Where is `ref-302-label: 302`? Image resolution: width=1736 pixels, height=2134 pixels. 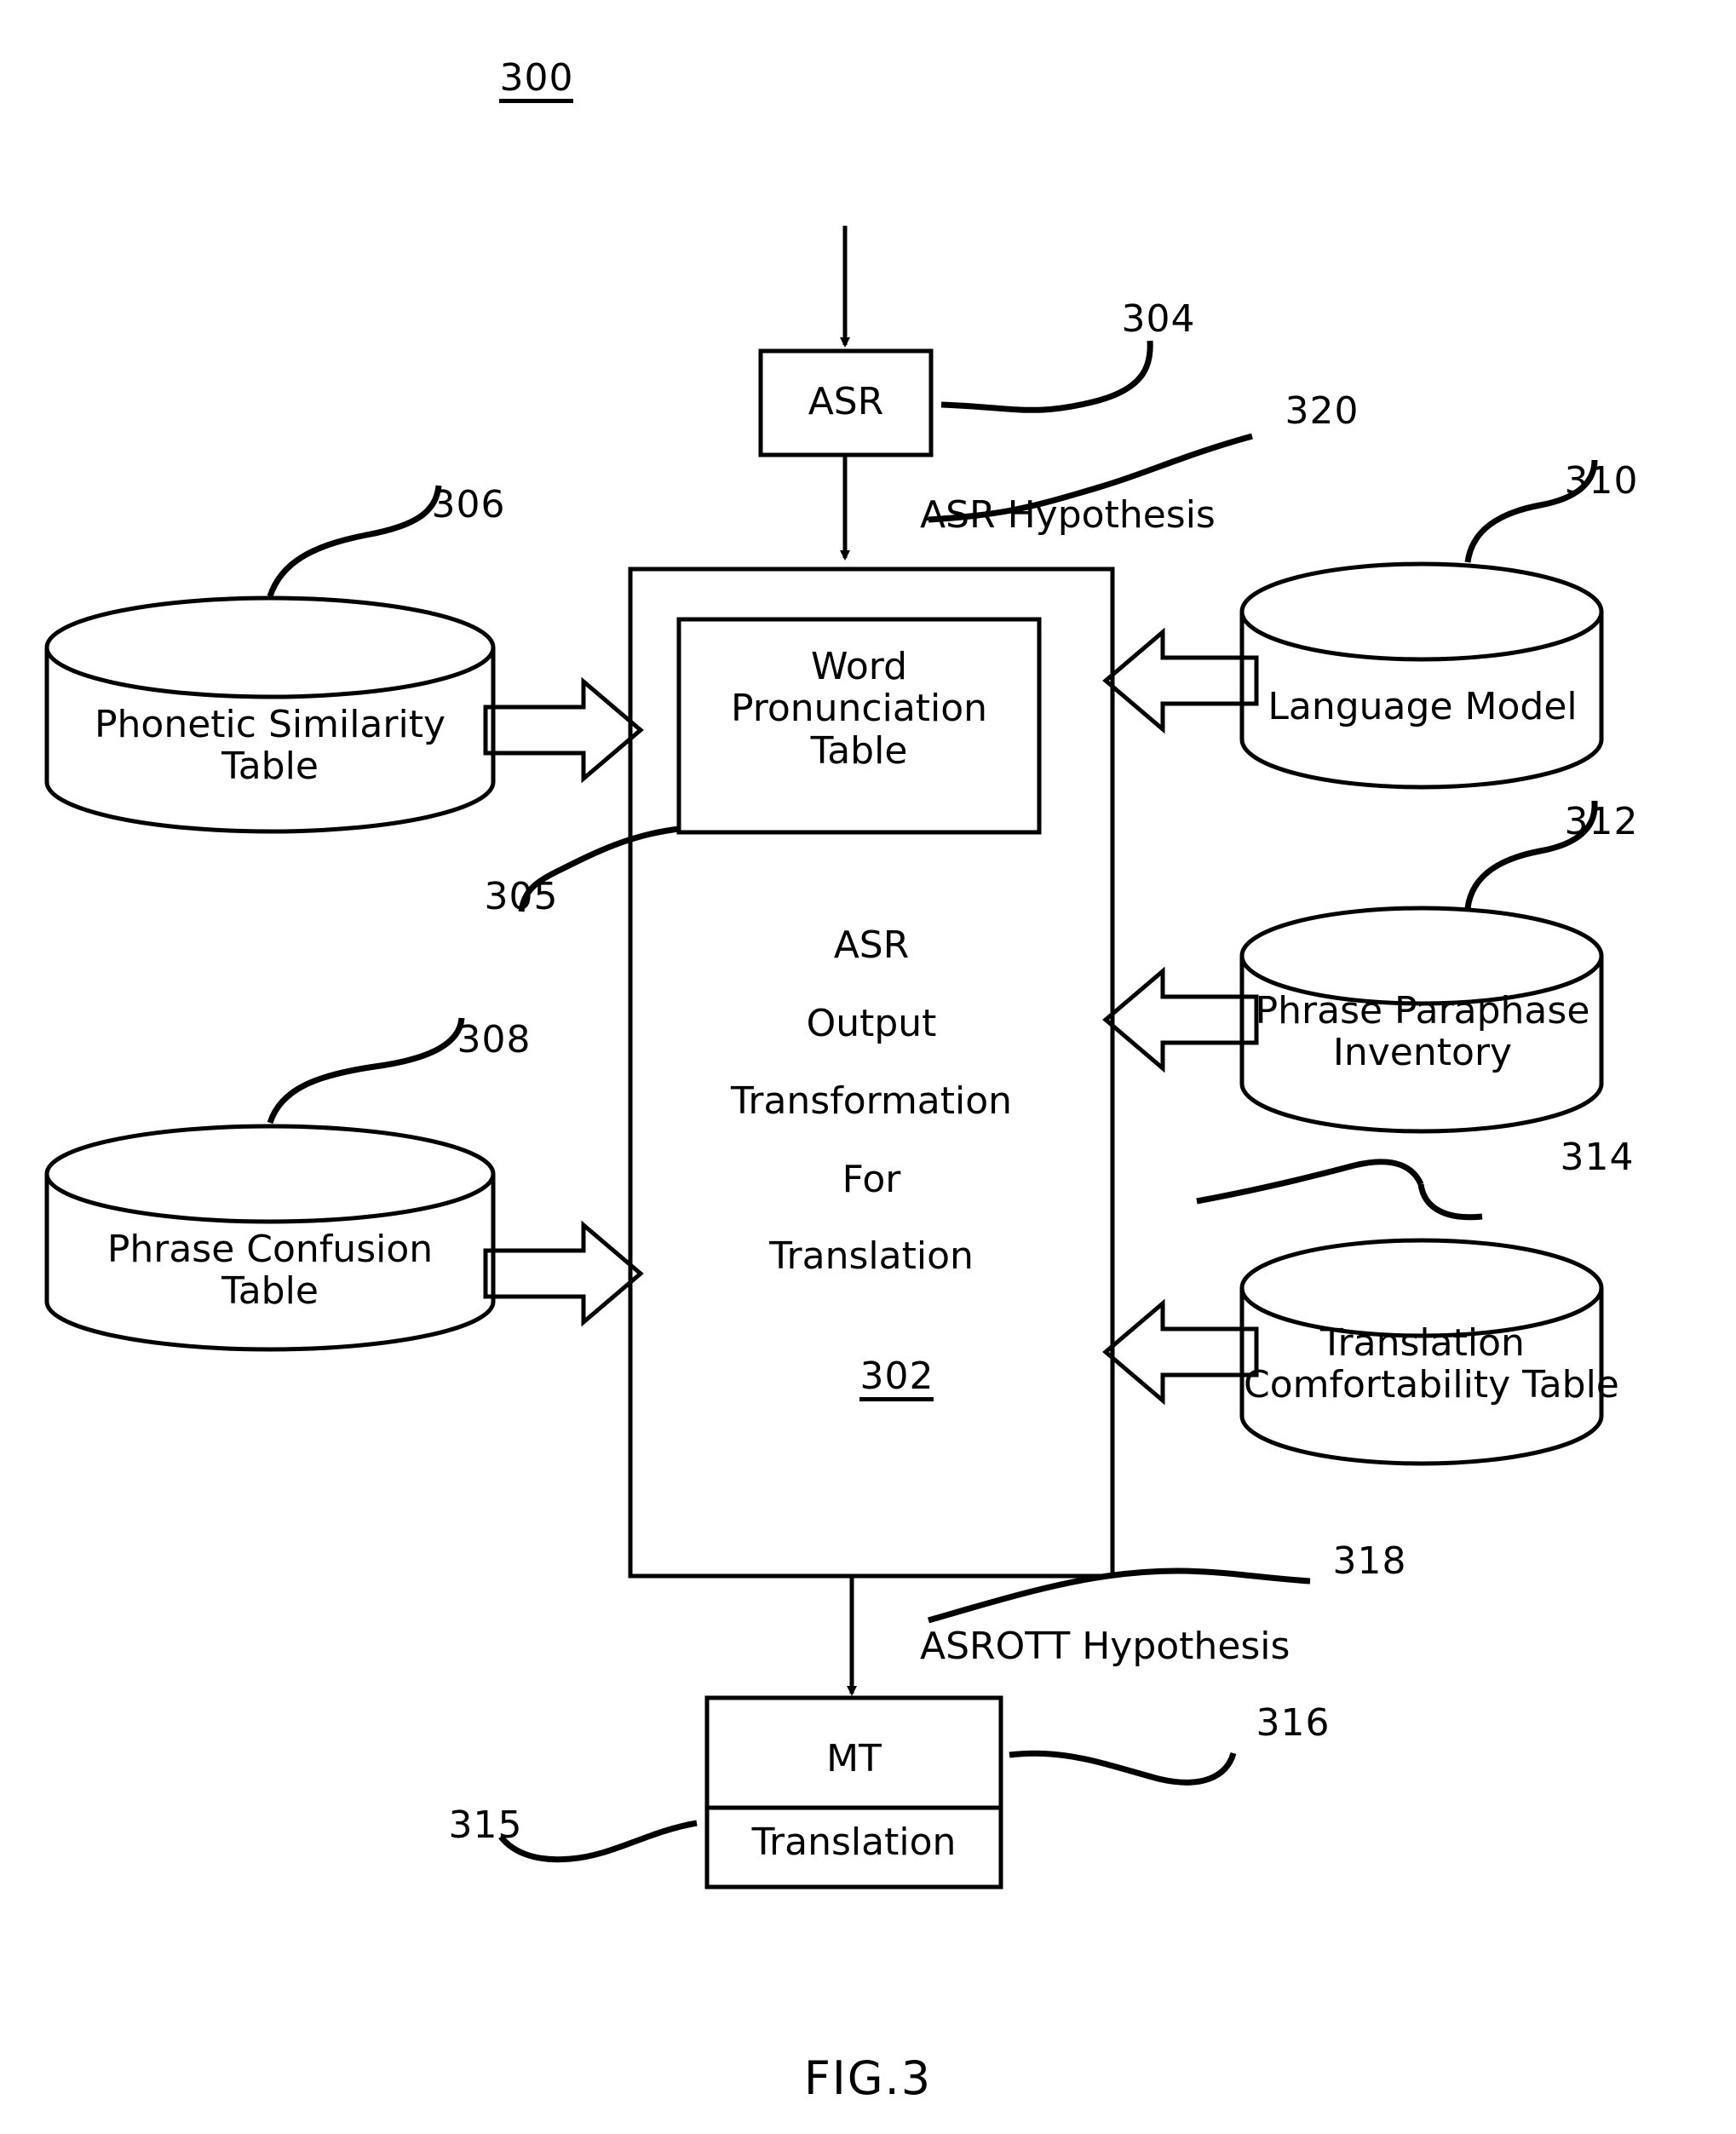
ref-302-label: 302 is located at coordinates (871, 1379).